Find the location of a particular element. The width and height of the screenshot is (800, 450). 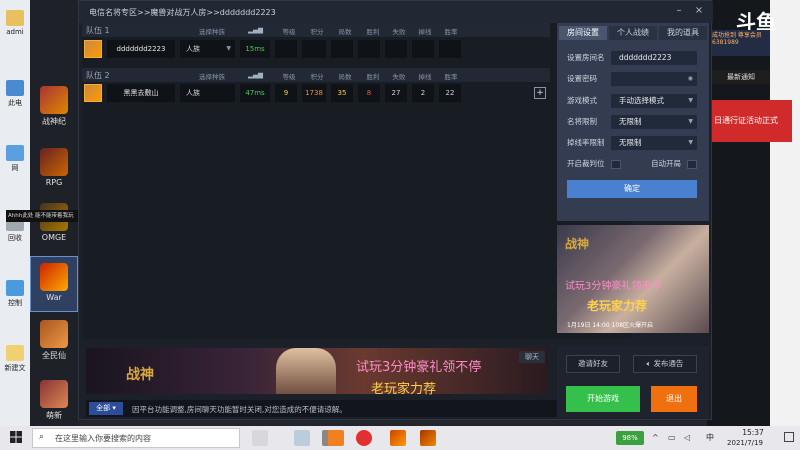

app-icon-label: 萌新 is located at coordinates (54, 415).